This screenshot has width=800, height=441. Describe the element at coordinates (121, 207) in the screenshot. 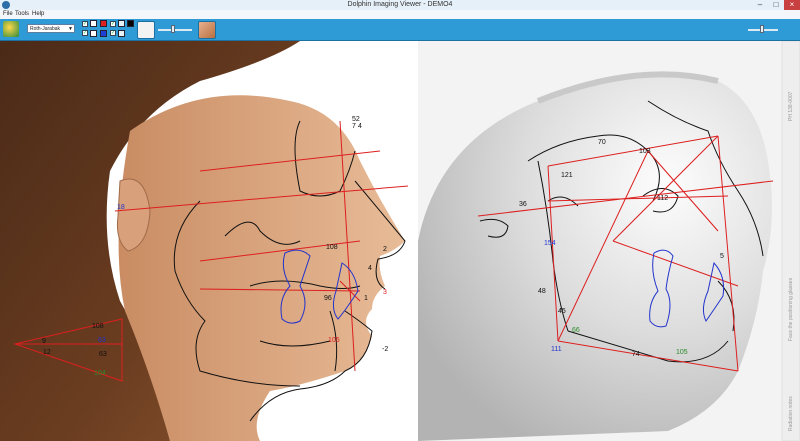

I see `measurement-label: 18` at that location.